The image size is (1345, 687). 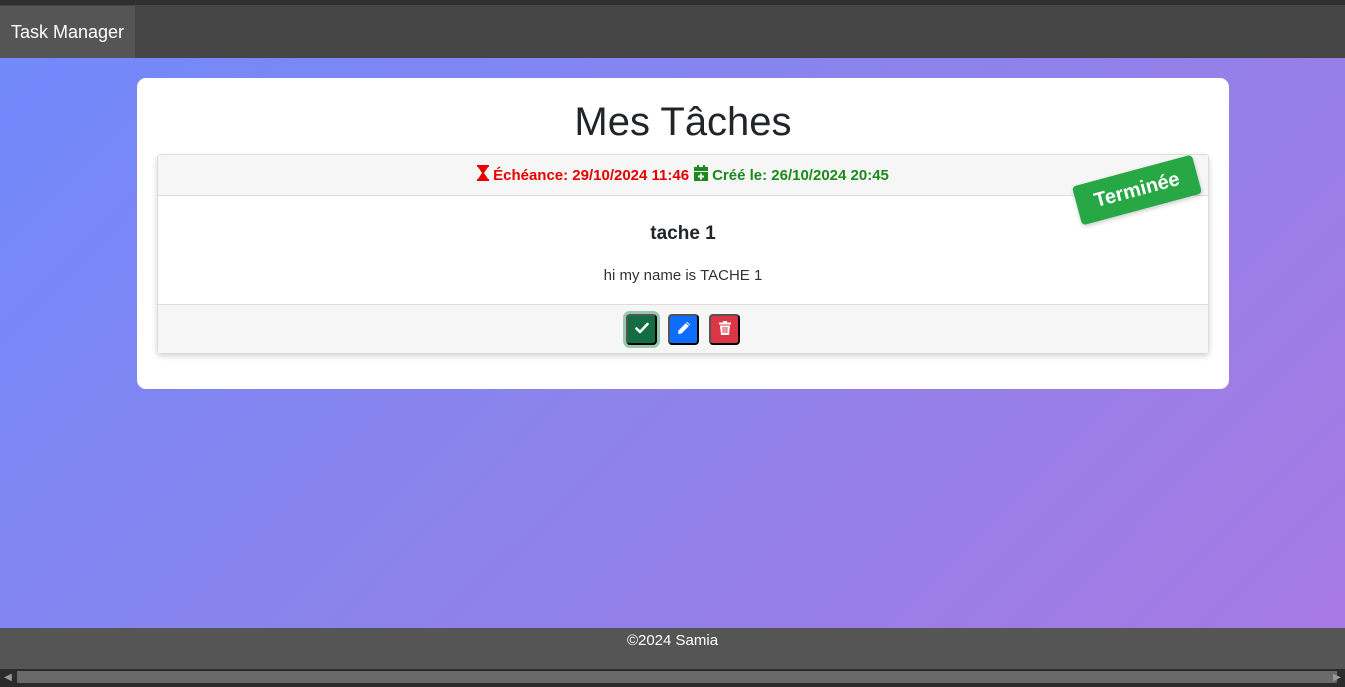 I want to click on delete-button, so click(x=724, y=329).